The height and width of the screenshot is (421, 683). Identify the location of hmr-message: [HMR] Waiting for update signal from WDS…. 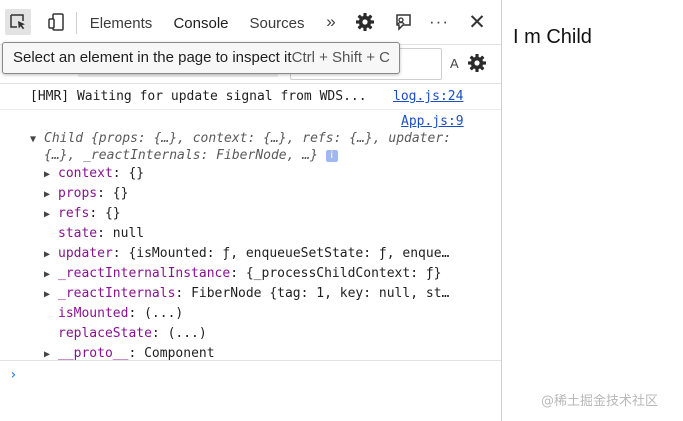
(198, 96).